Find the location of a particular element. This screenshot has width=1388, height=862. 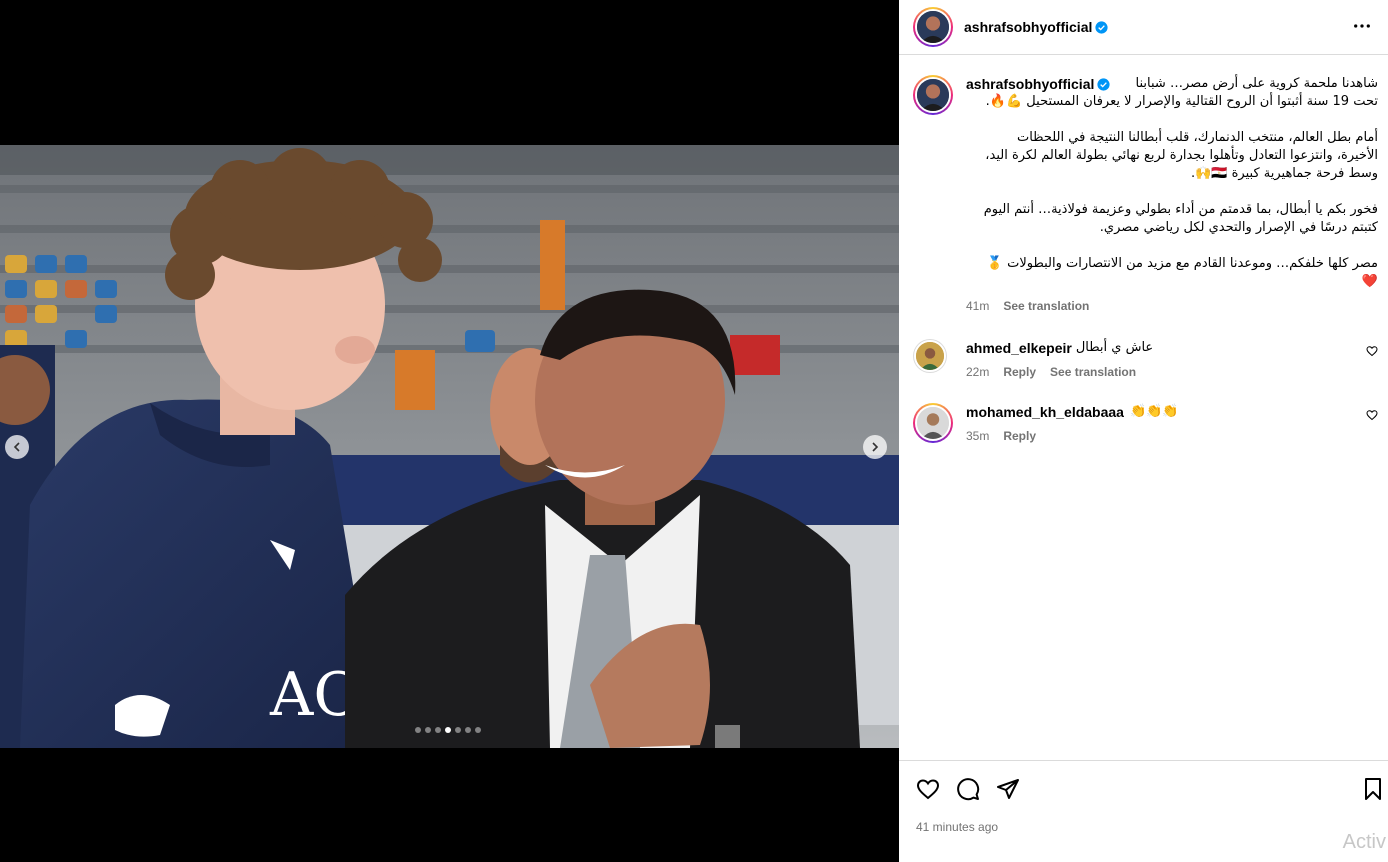

post-header: ashrafsobhyofficial is located at coordinates (1143, 27).